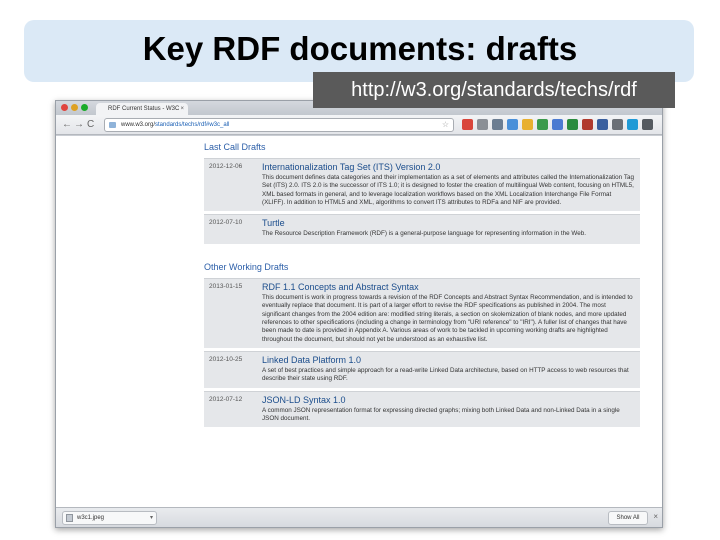 This screenshot has width=720, height=540. I want to click on doc-title-link: Linked Data Platform 1.0, so click(448, 360).